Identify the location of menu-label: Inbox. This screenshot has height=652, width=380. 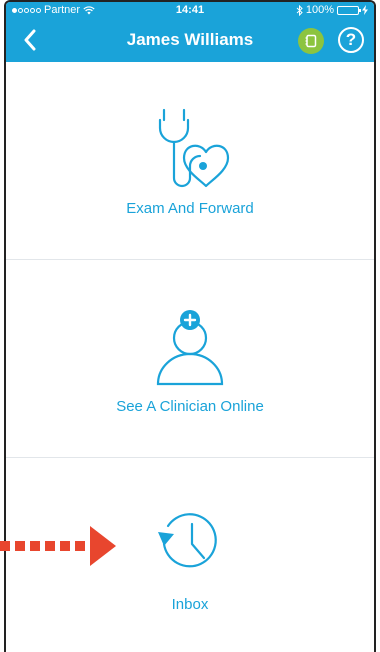
(190, 604).